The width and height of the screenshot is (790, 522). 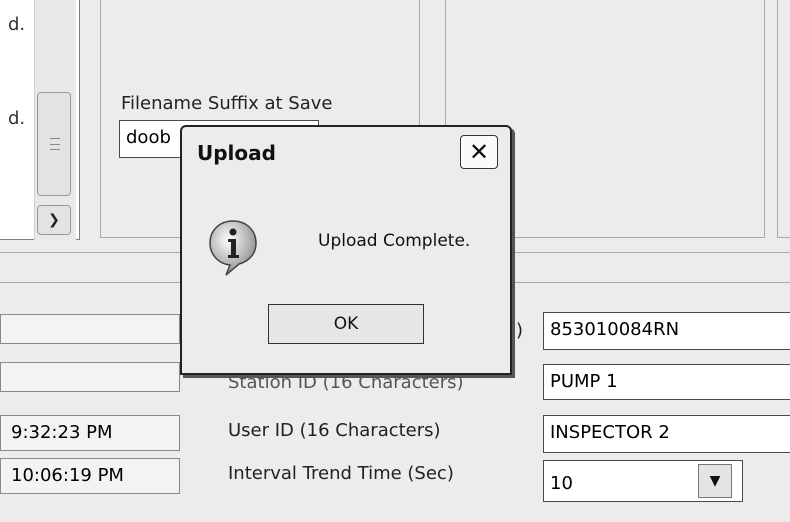 I want to click on chevron-down-icon: ▼, so click(x=715, y=481).